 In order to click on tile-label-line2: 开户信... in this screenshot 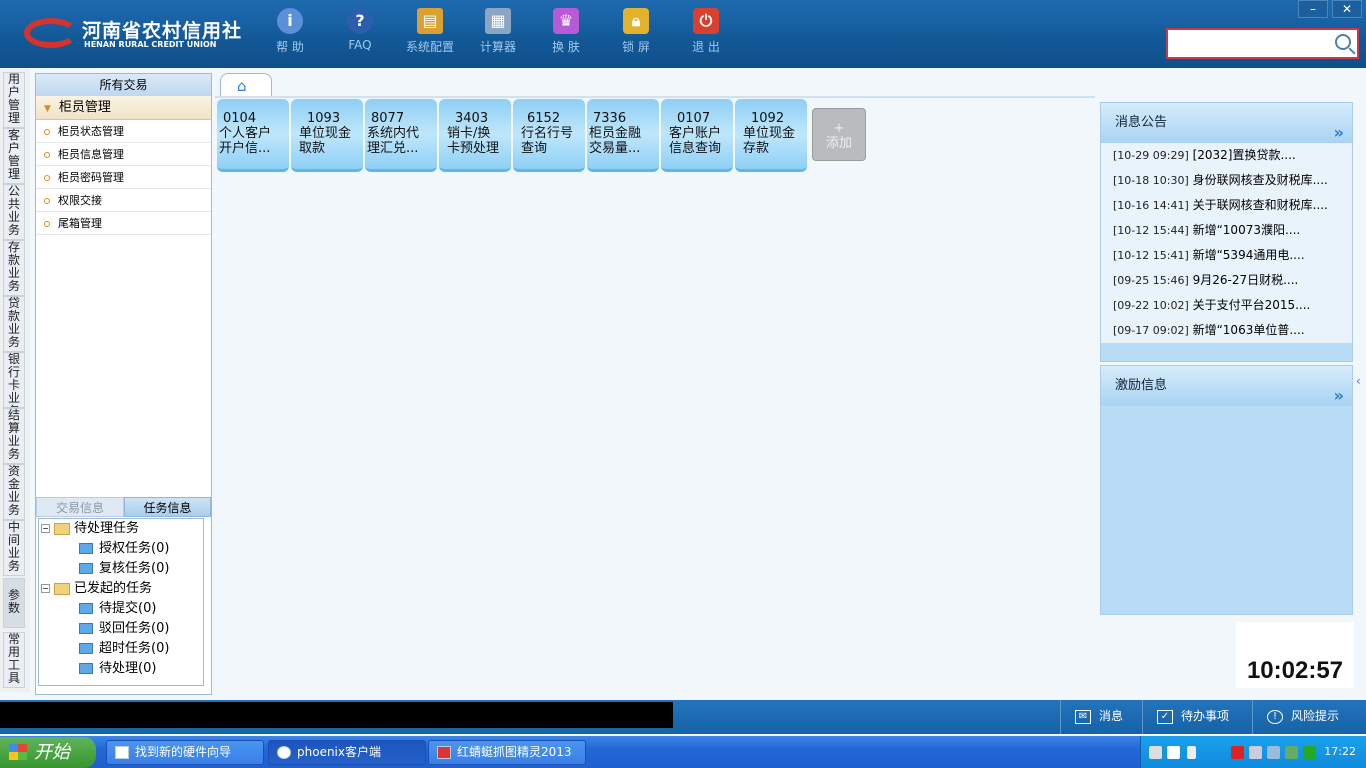, I will do `click(245, 148)`.